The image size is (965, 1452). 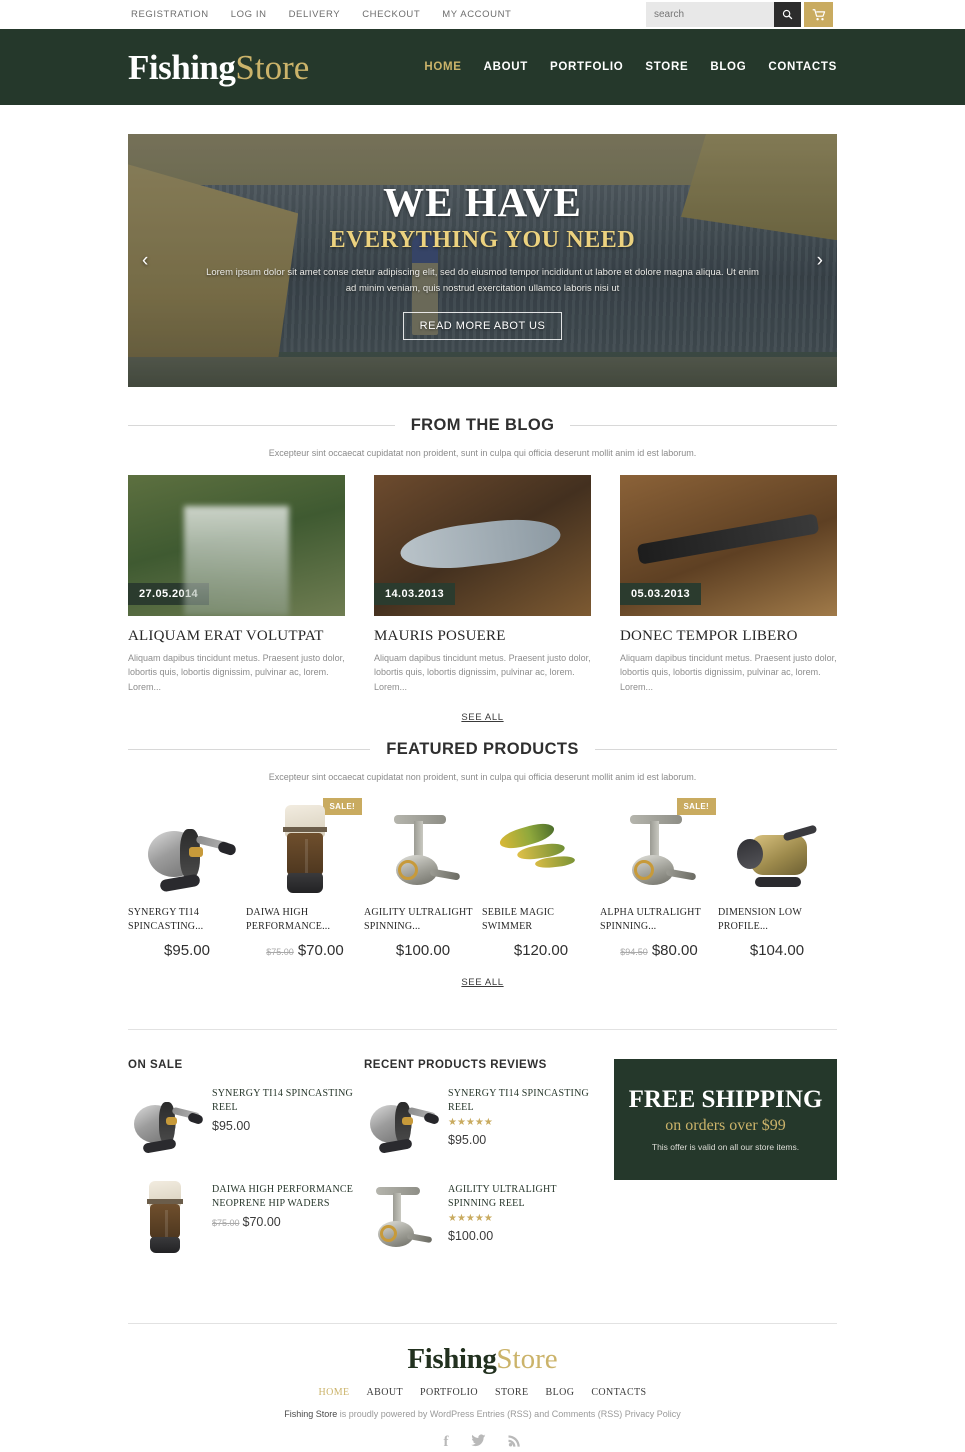 I want to click on product-price-current: $80.00, so click(x=674, y=951).